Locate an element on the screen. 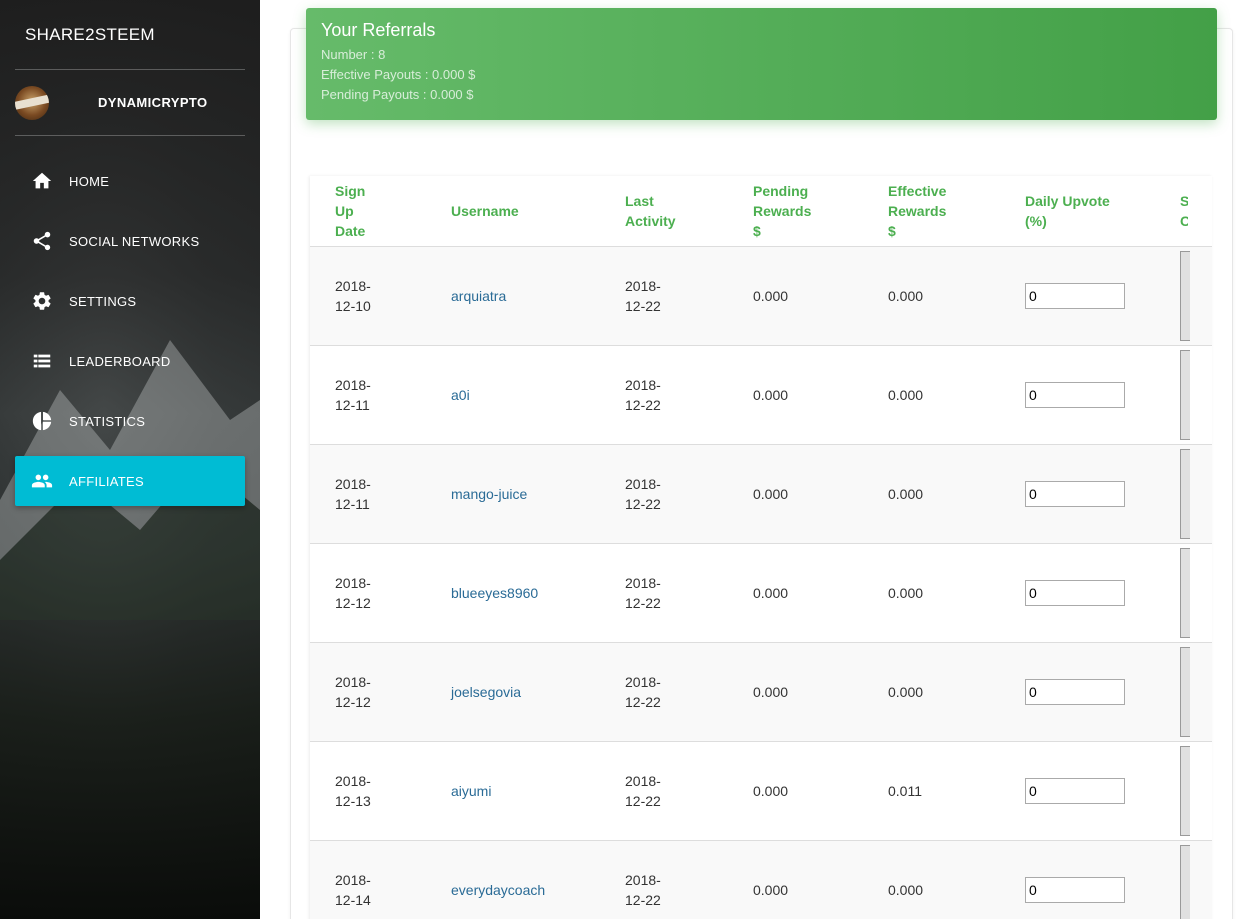  share-icon is located at coordinates (42, 241).